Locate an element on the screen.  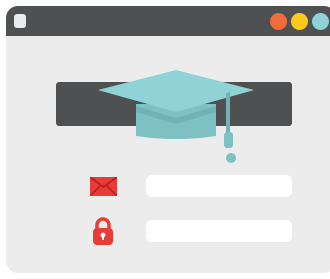
cap-tassel-bead is located at coordinates (231, 158).